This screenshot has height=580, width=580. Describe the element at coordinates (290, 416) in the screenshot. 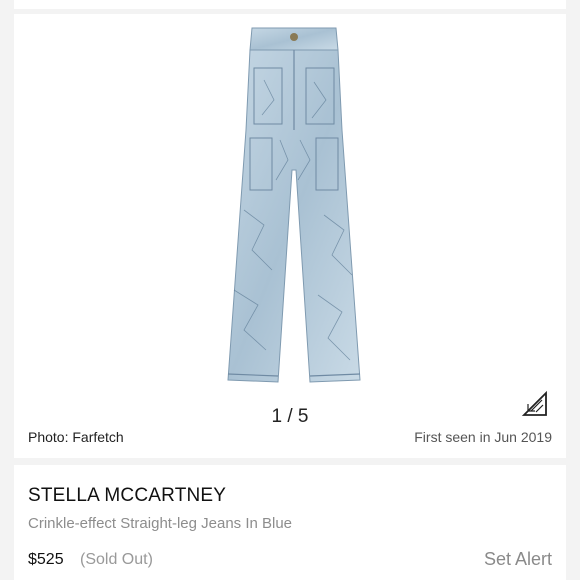

I see `photo-counter: 1 / 5` at that location.